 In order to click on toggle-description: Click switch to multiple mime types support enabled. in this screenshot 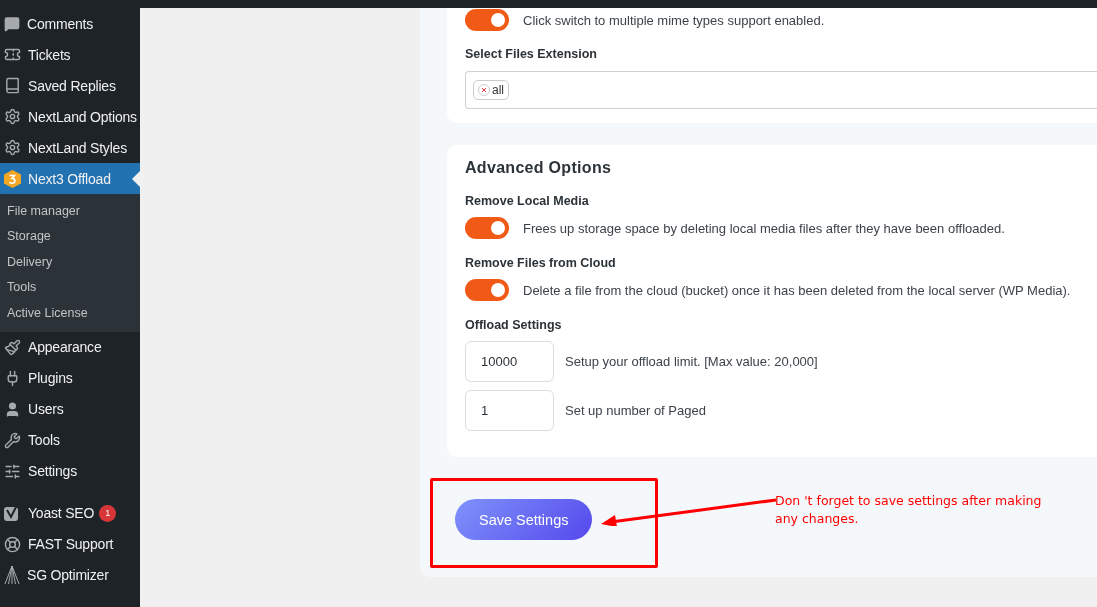, I will do `click(674, 20)`.